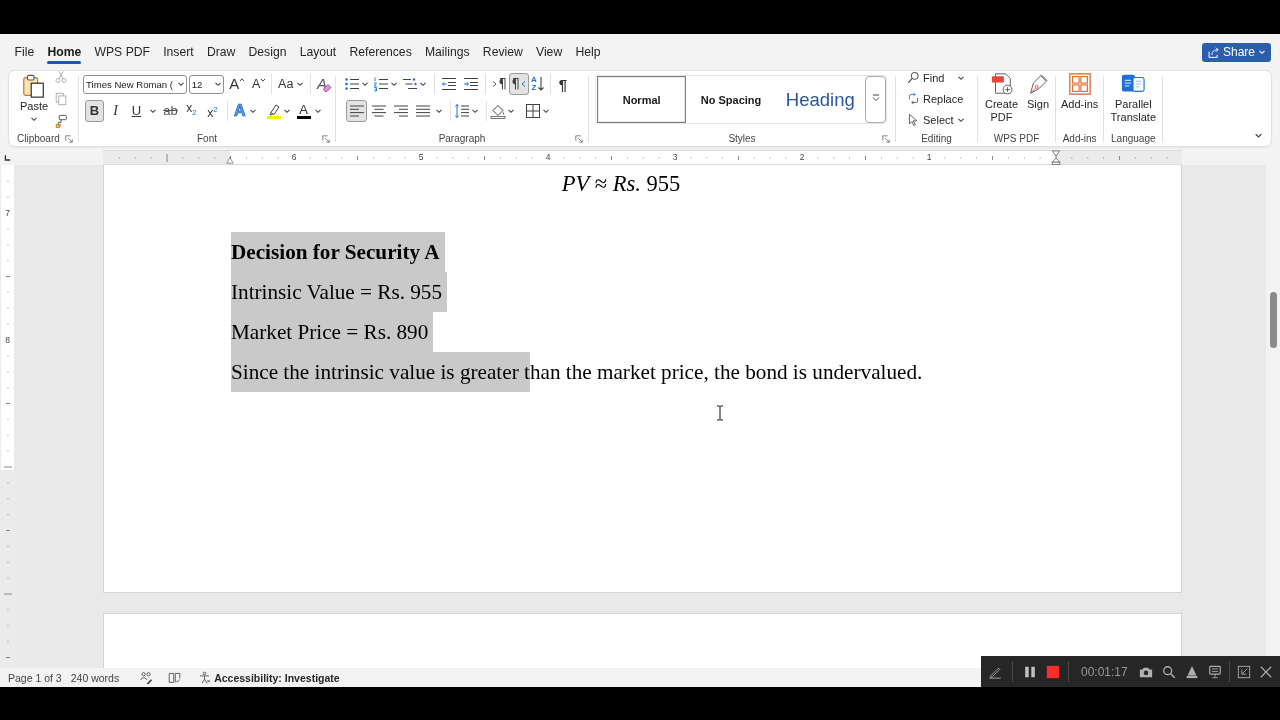 The height and width of the screenshot is (720, 1280). What do you see at coordinates (1243, 671) in the screenshot?
I see `arrow-in-box-icon` at bounding box center [1243, 671].